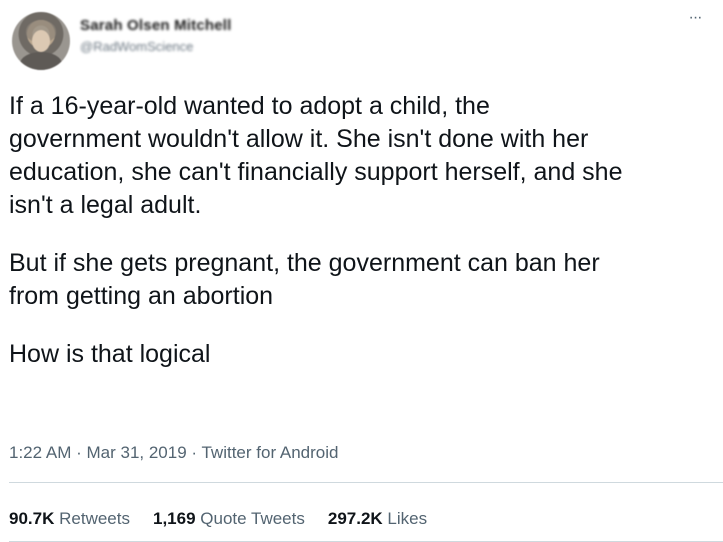 The height and width of the screenshot is (542, 723). I want to click on tweet-line: from getting an abortion, so click(141, 296).